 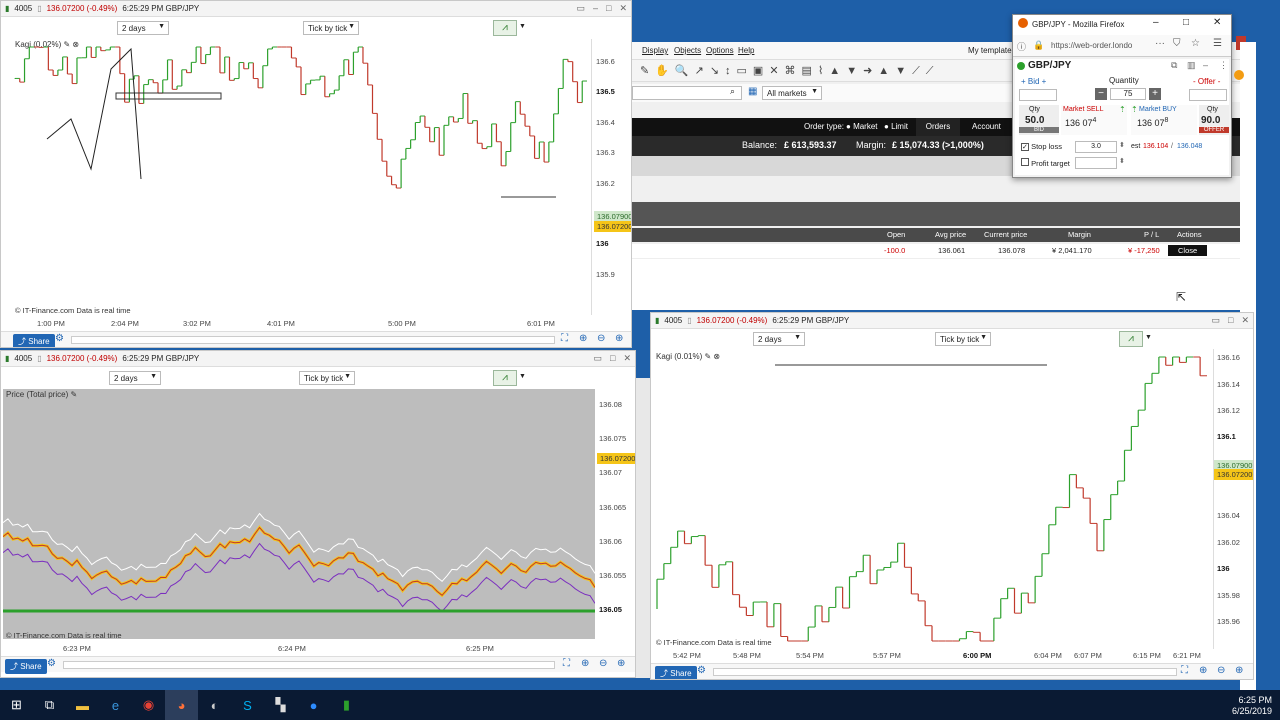 I want to click on bid-input, so click(x=1038, y=95).